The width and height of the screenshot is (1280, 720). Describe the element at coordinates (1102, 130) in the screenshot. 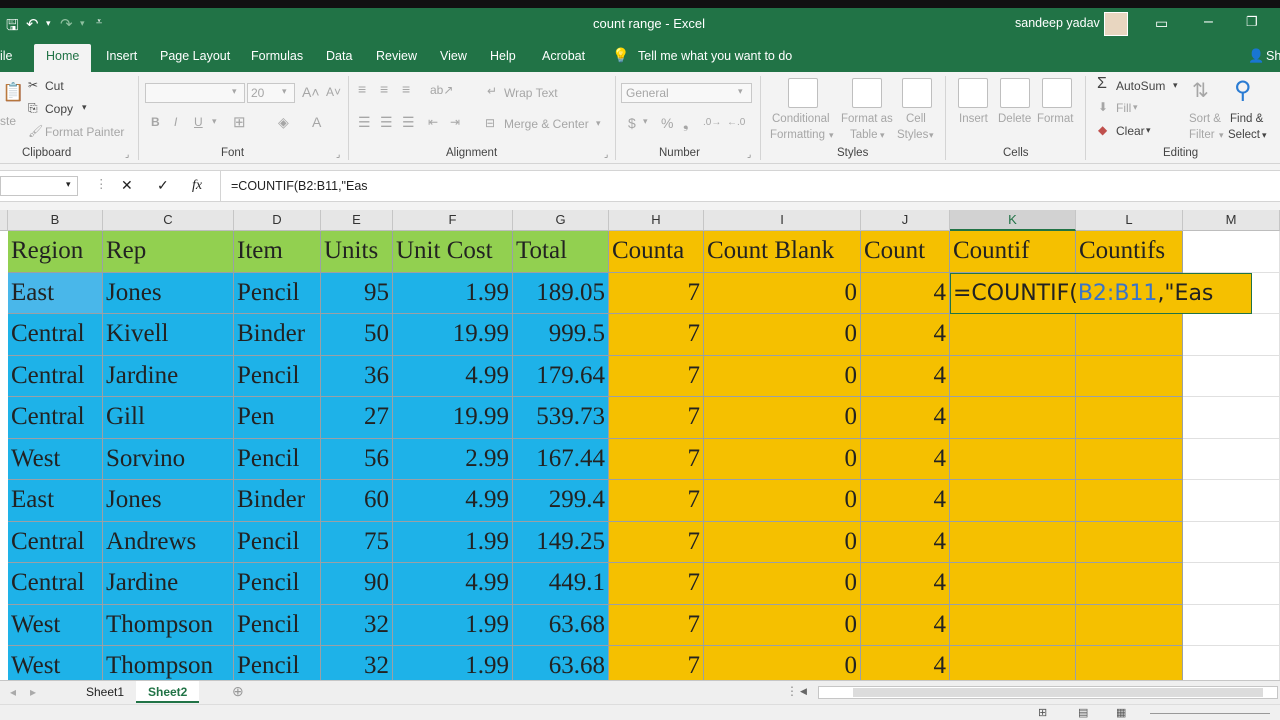

I see `clear-icon: ◆` at that location.